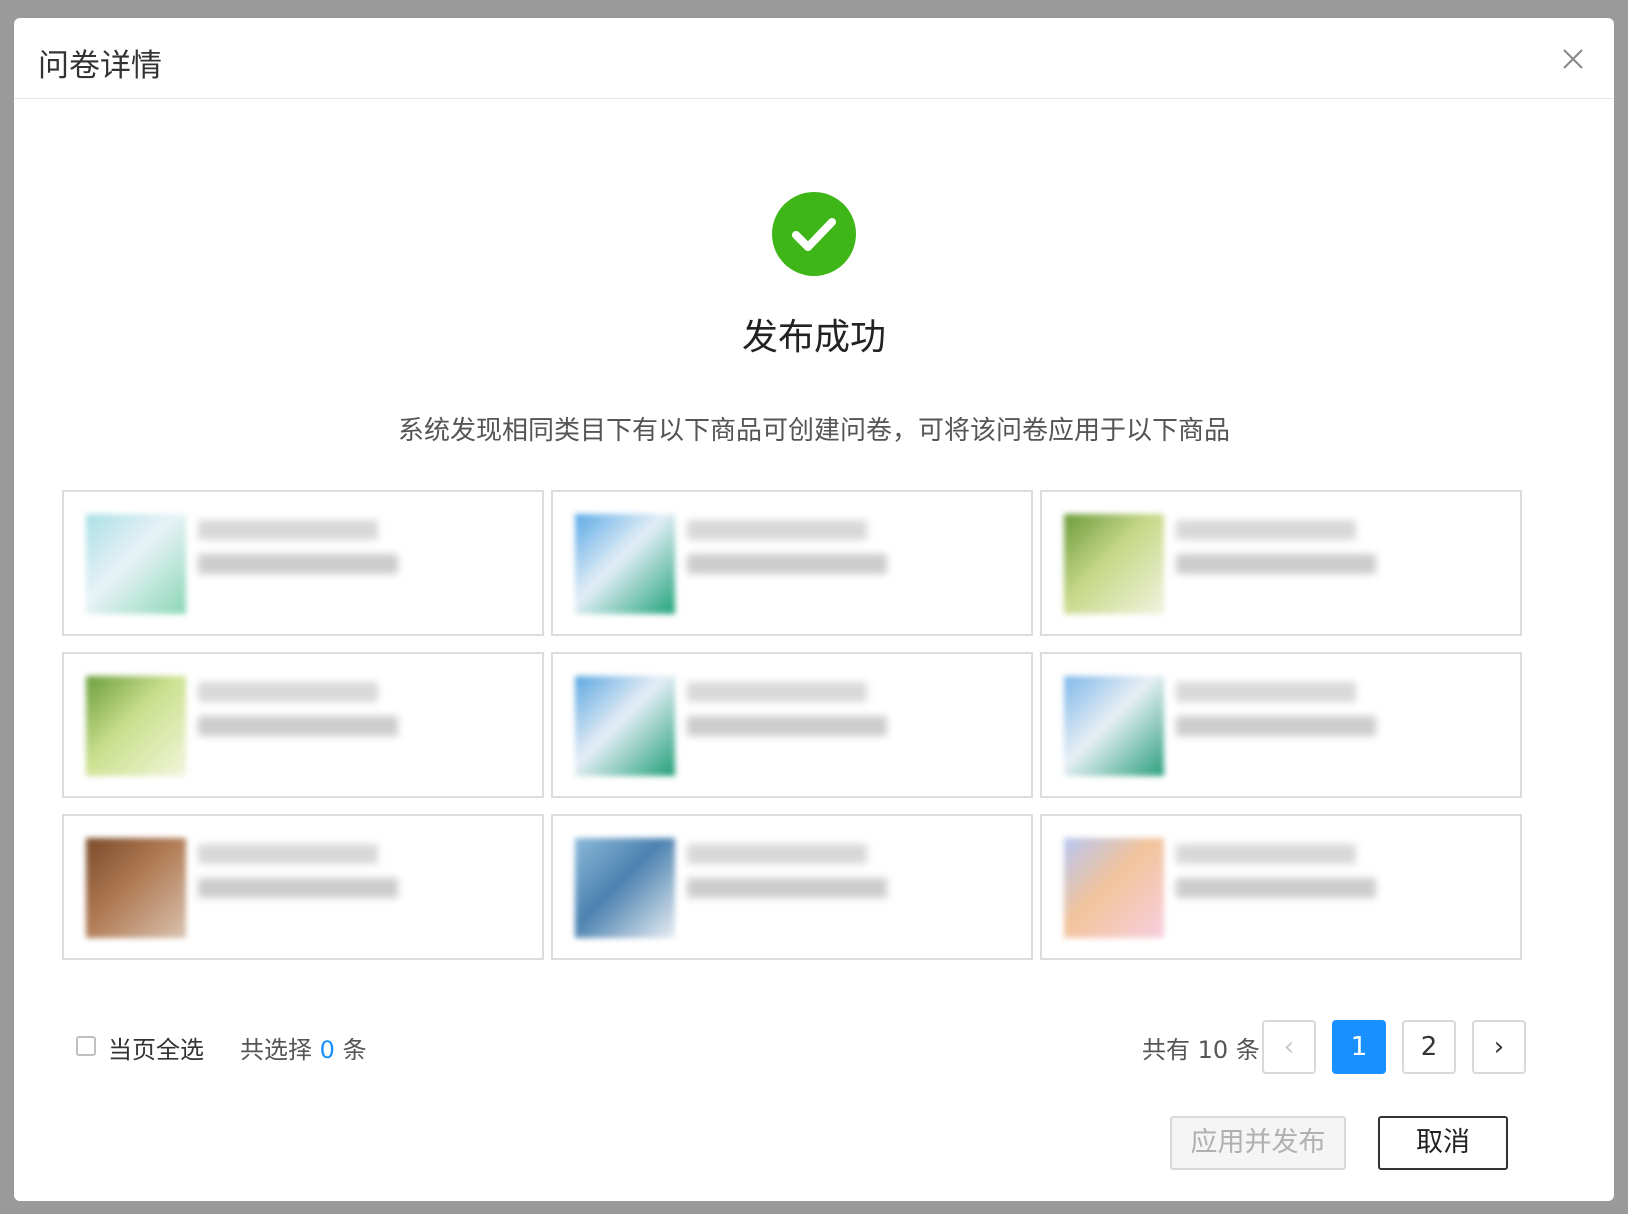 This screenshot has height=1214, width=1628. What do you see at coordinates (813, 1046) in the screenshot?
I see `selection-pagination-row: 当页全选 共选择 0 条 共有 10 条 ‹ 1 2 ›` at bounding box center [813, 1046].